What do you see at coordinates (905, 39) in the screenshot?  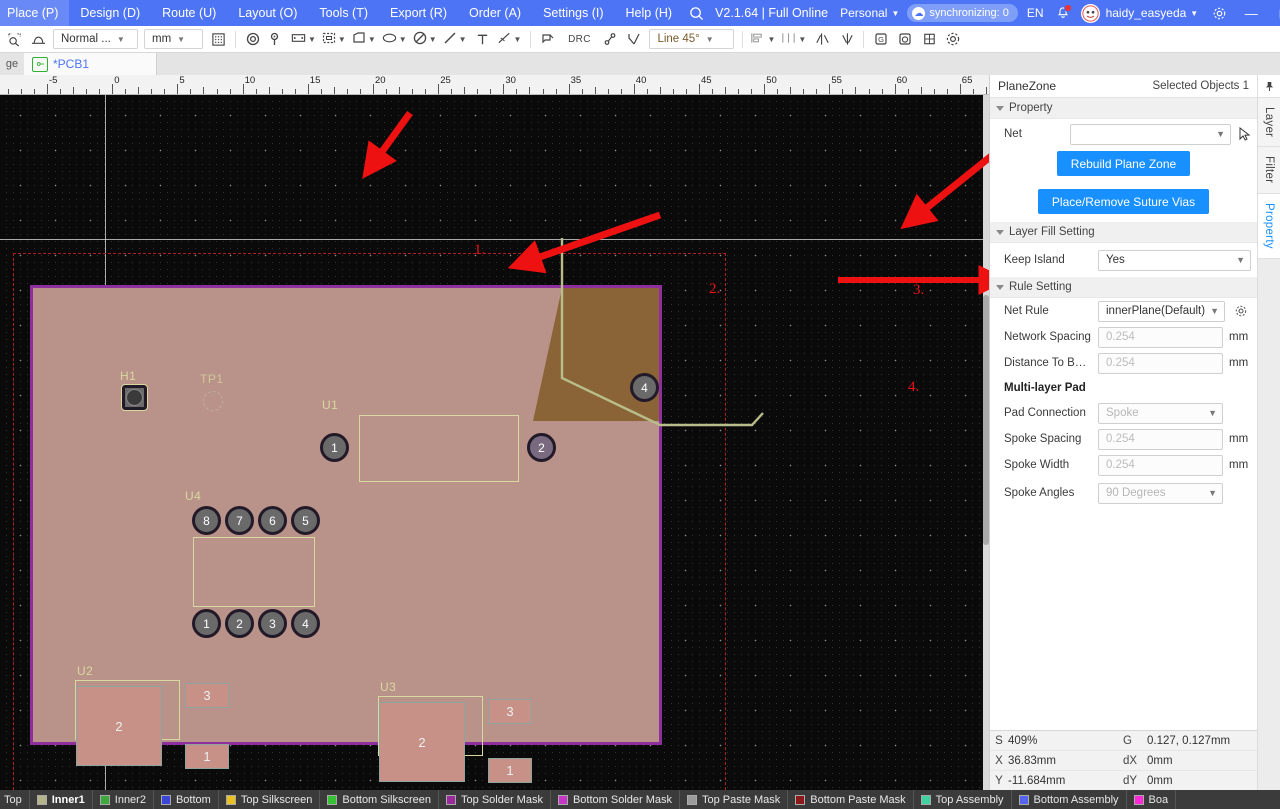 I see `photo-icon` at bounding box center [905, 39].